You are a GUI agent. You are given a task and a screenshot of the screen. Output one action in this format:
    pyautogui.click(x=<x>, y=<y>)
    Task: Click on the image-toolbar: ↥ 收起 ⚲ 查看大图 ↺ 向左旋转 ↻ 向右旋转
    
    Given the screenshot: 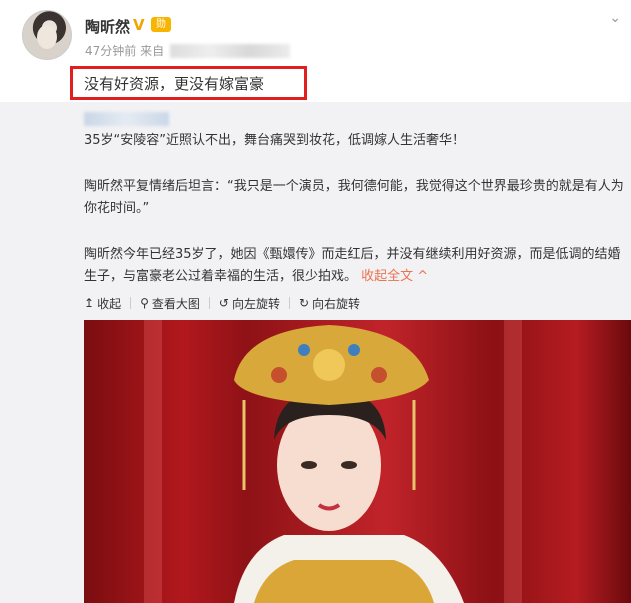 What is the action you would take?
    pyautogui.click(x=222, y=303)
    